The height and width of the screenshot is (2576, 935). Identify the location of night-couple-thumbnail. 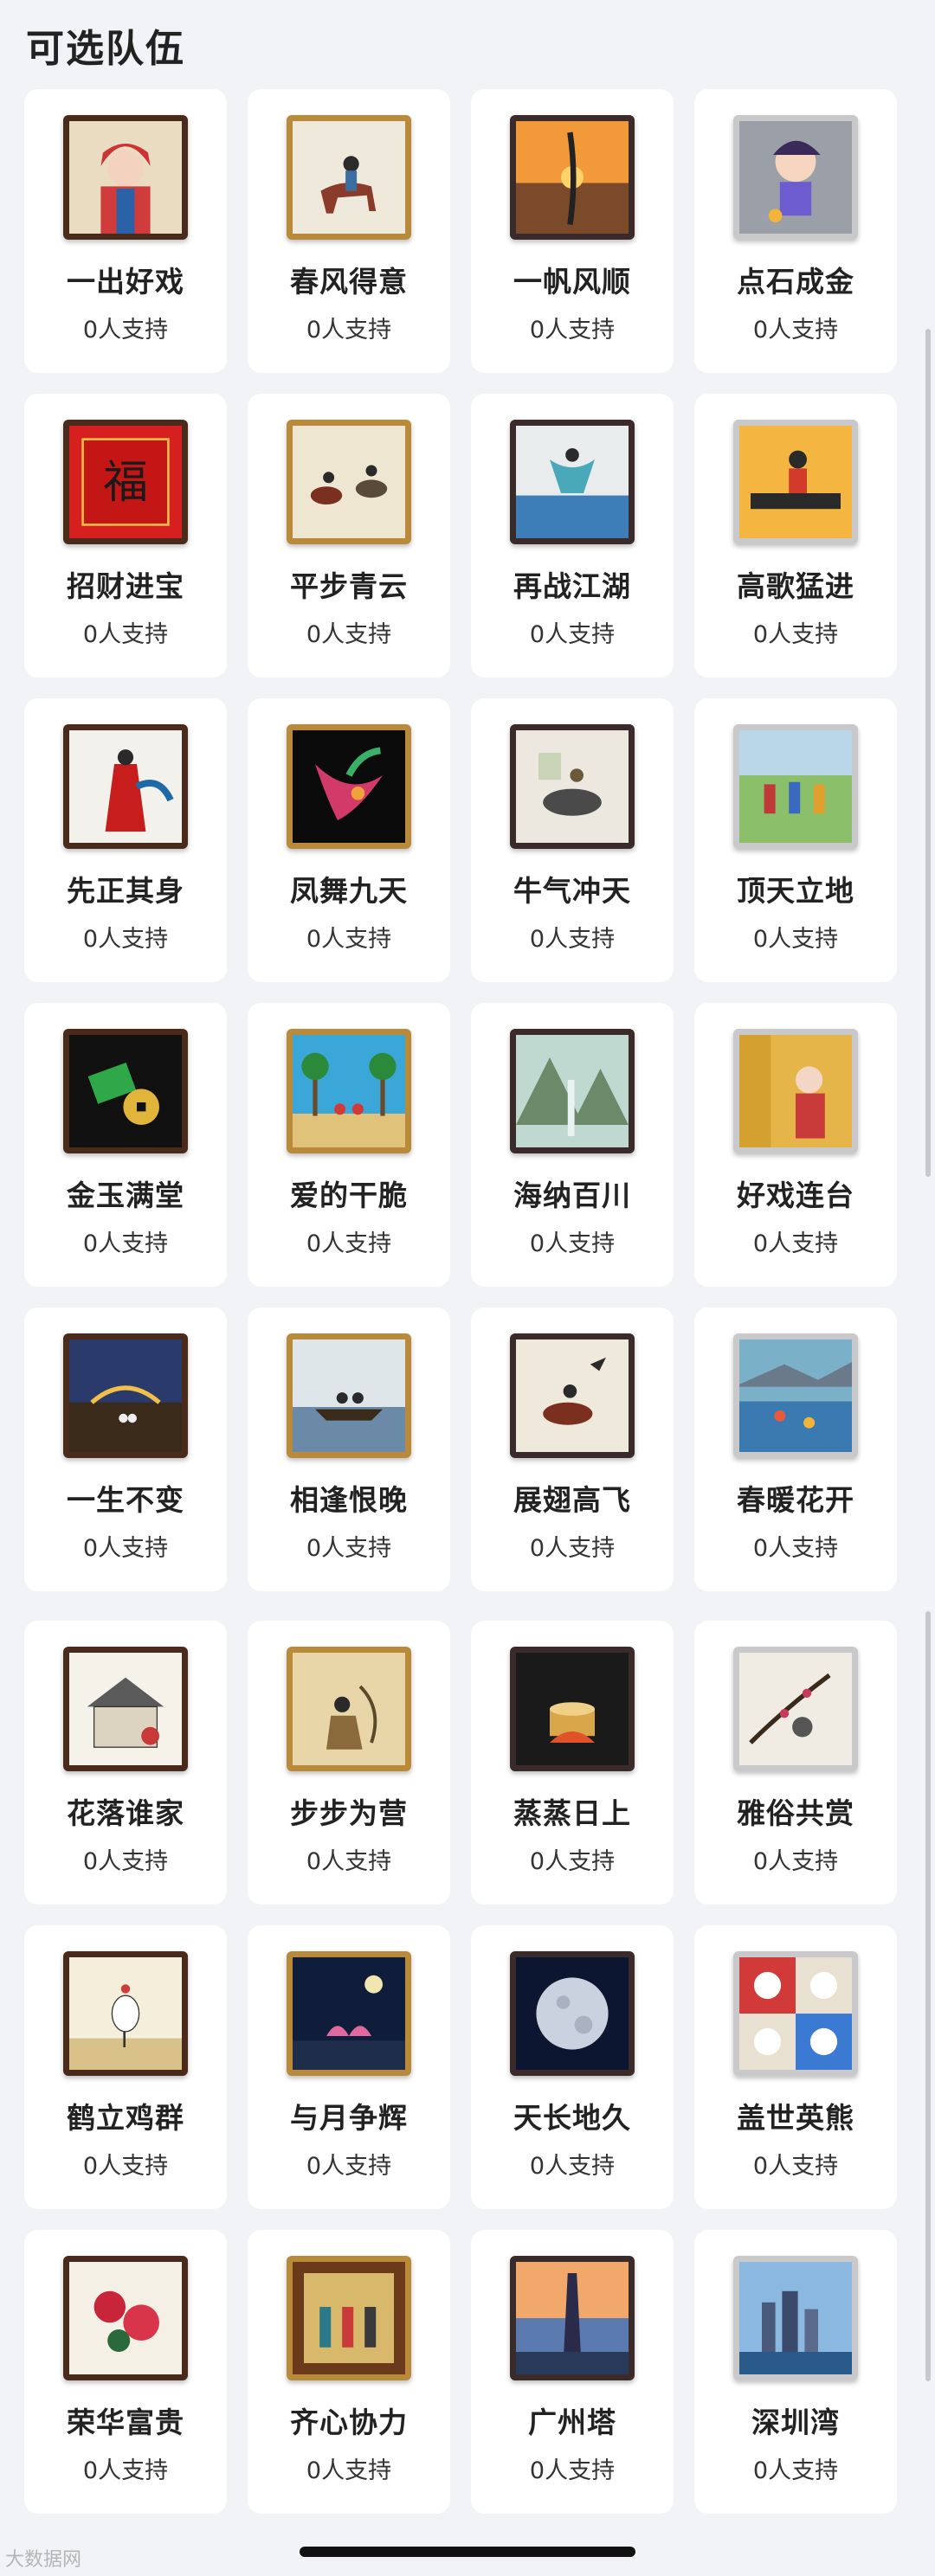
(125, 1395).